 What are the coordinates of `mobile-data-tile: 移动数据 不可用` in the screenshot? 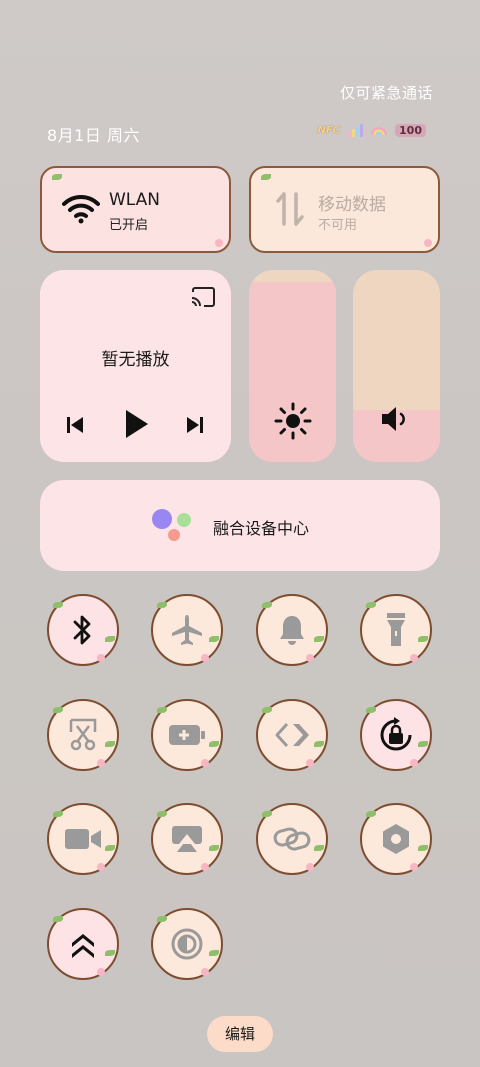 It's located at (344, 209).